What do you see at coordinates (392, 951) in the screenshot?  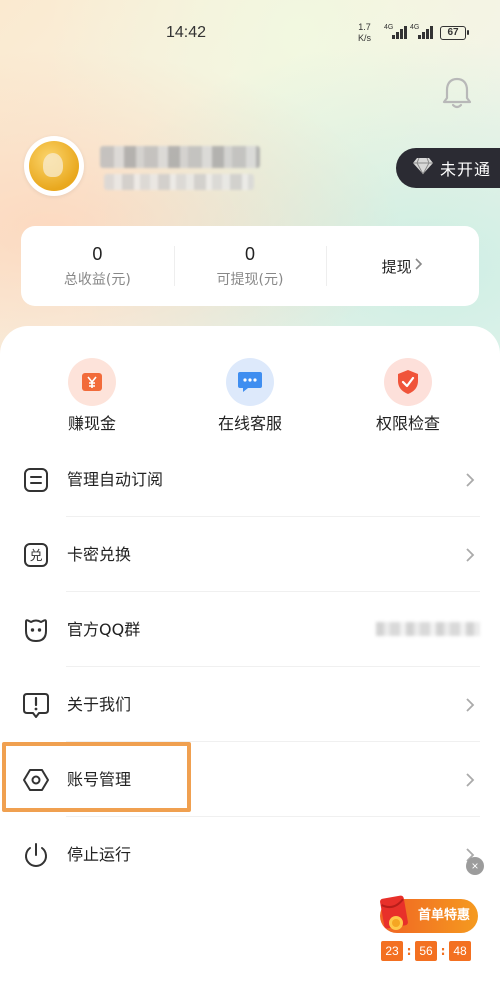 I see `timer-hours: 23` at bounding box center [392, 951].